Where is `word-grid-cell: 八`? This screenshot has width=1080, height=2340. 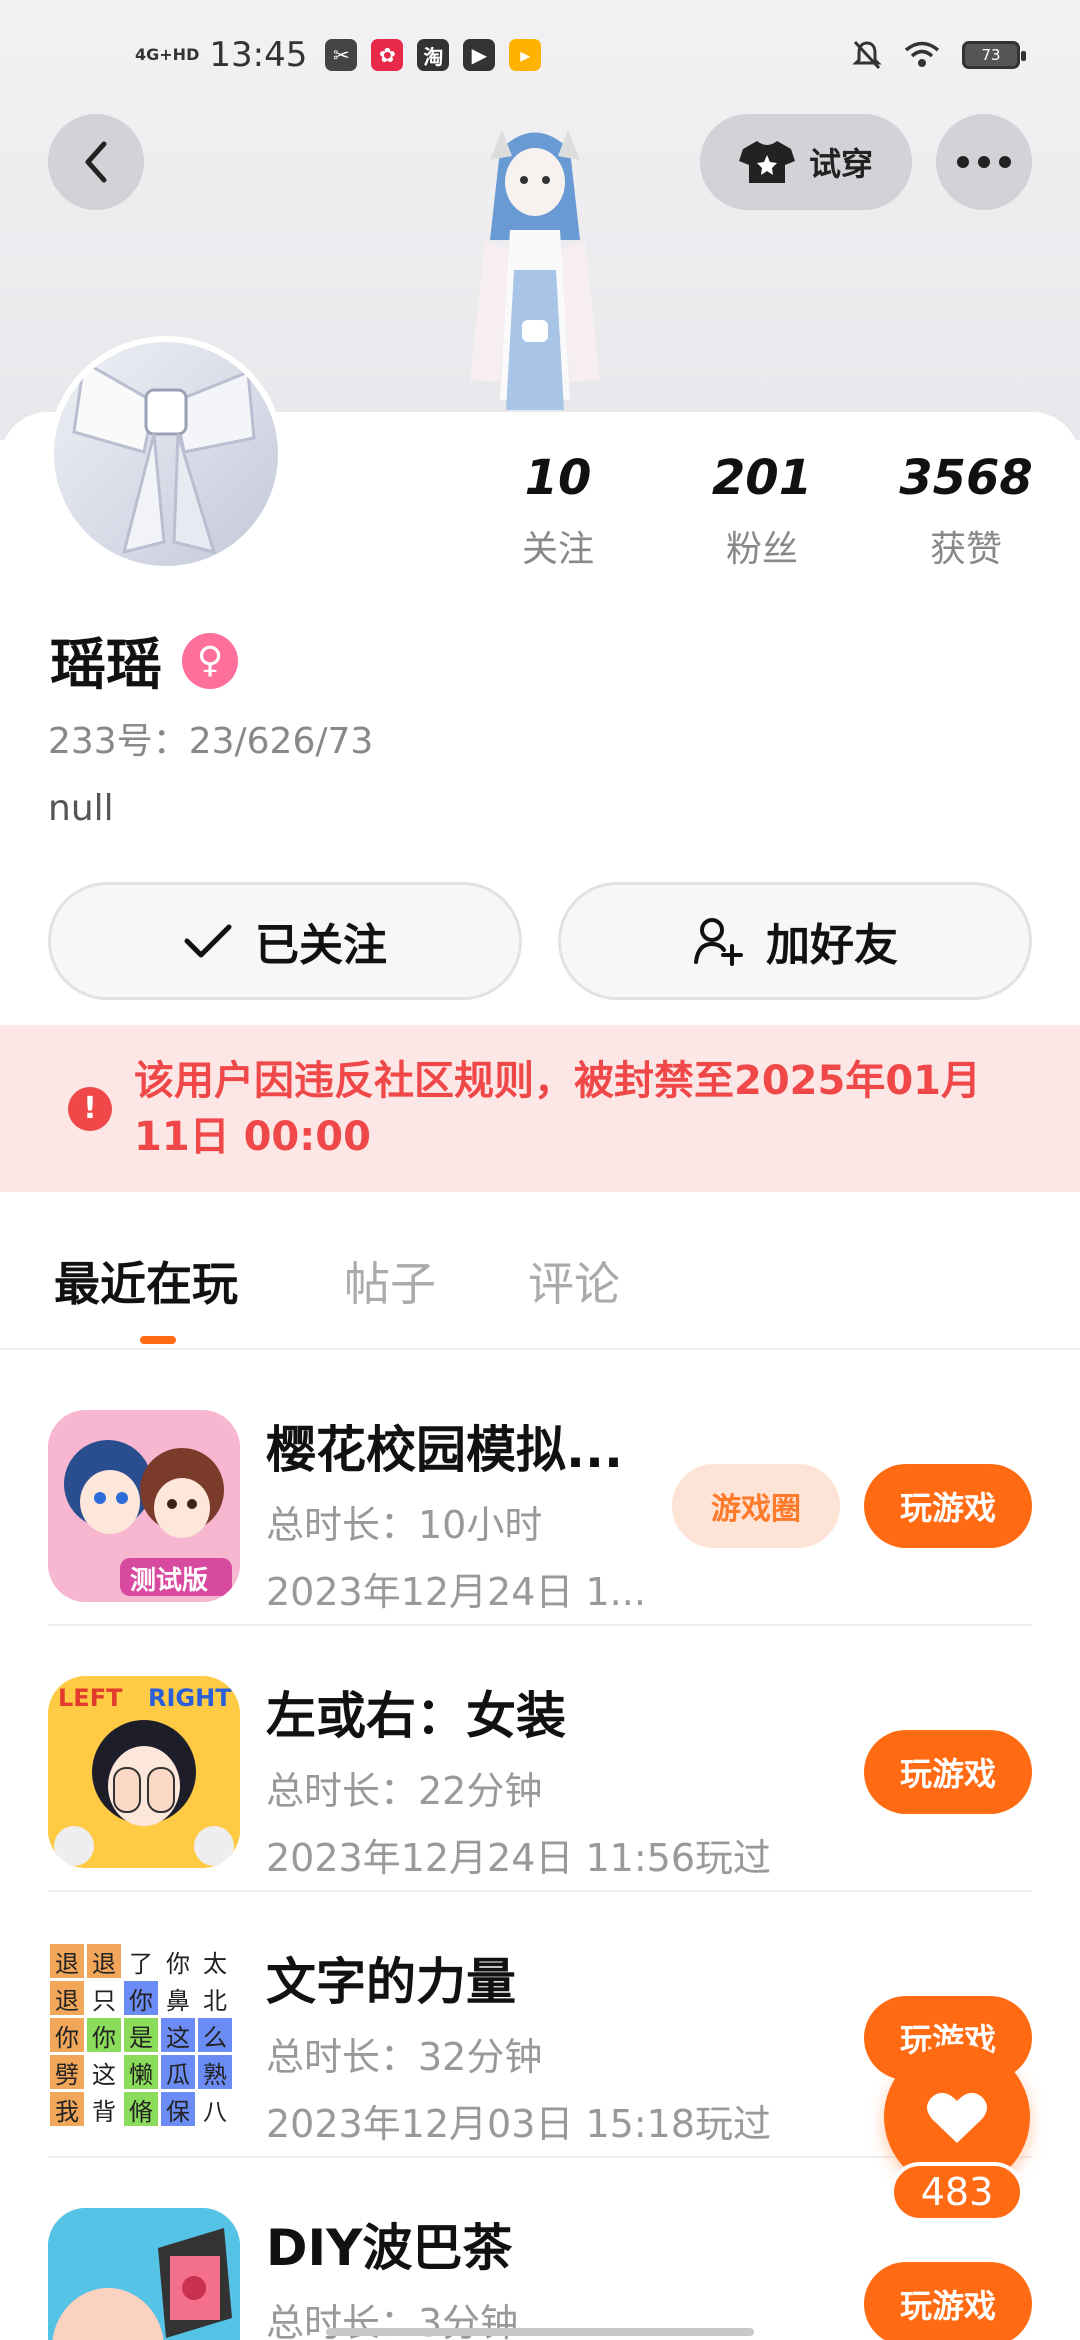
word-grid-cell: 八 is located at coordinates (215, 2109).